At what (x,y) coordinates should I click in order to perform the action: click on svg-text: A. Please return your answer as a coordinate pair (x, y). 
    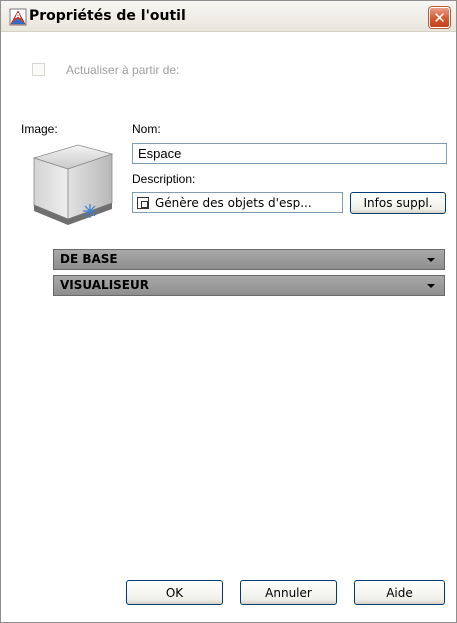
    Looking at the image, I should click on (18, 16).